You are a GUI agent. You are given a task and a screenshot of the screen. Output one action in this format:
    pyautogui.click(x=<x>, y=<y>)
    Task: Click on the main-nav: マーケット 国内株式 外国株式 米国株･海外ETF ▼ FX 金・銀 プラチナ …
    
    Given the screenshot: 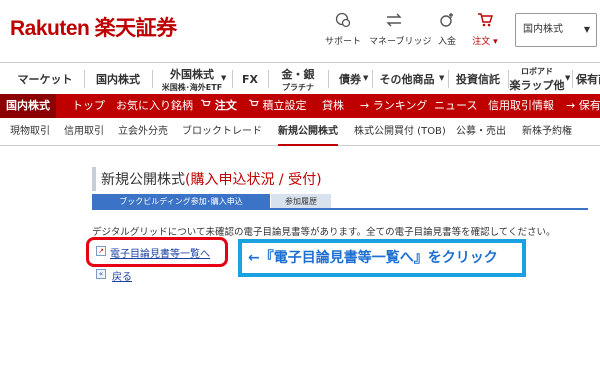 What is the action you would take?
    pyautogui.click(x=300, y=78)
    